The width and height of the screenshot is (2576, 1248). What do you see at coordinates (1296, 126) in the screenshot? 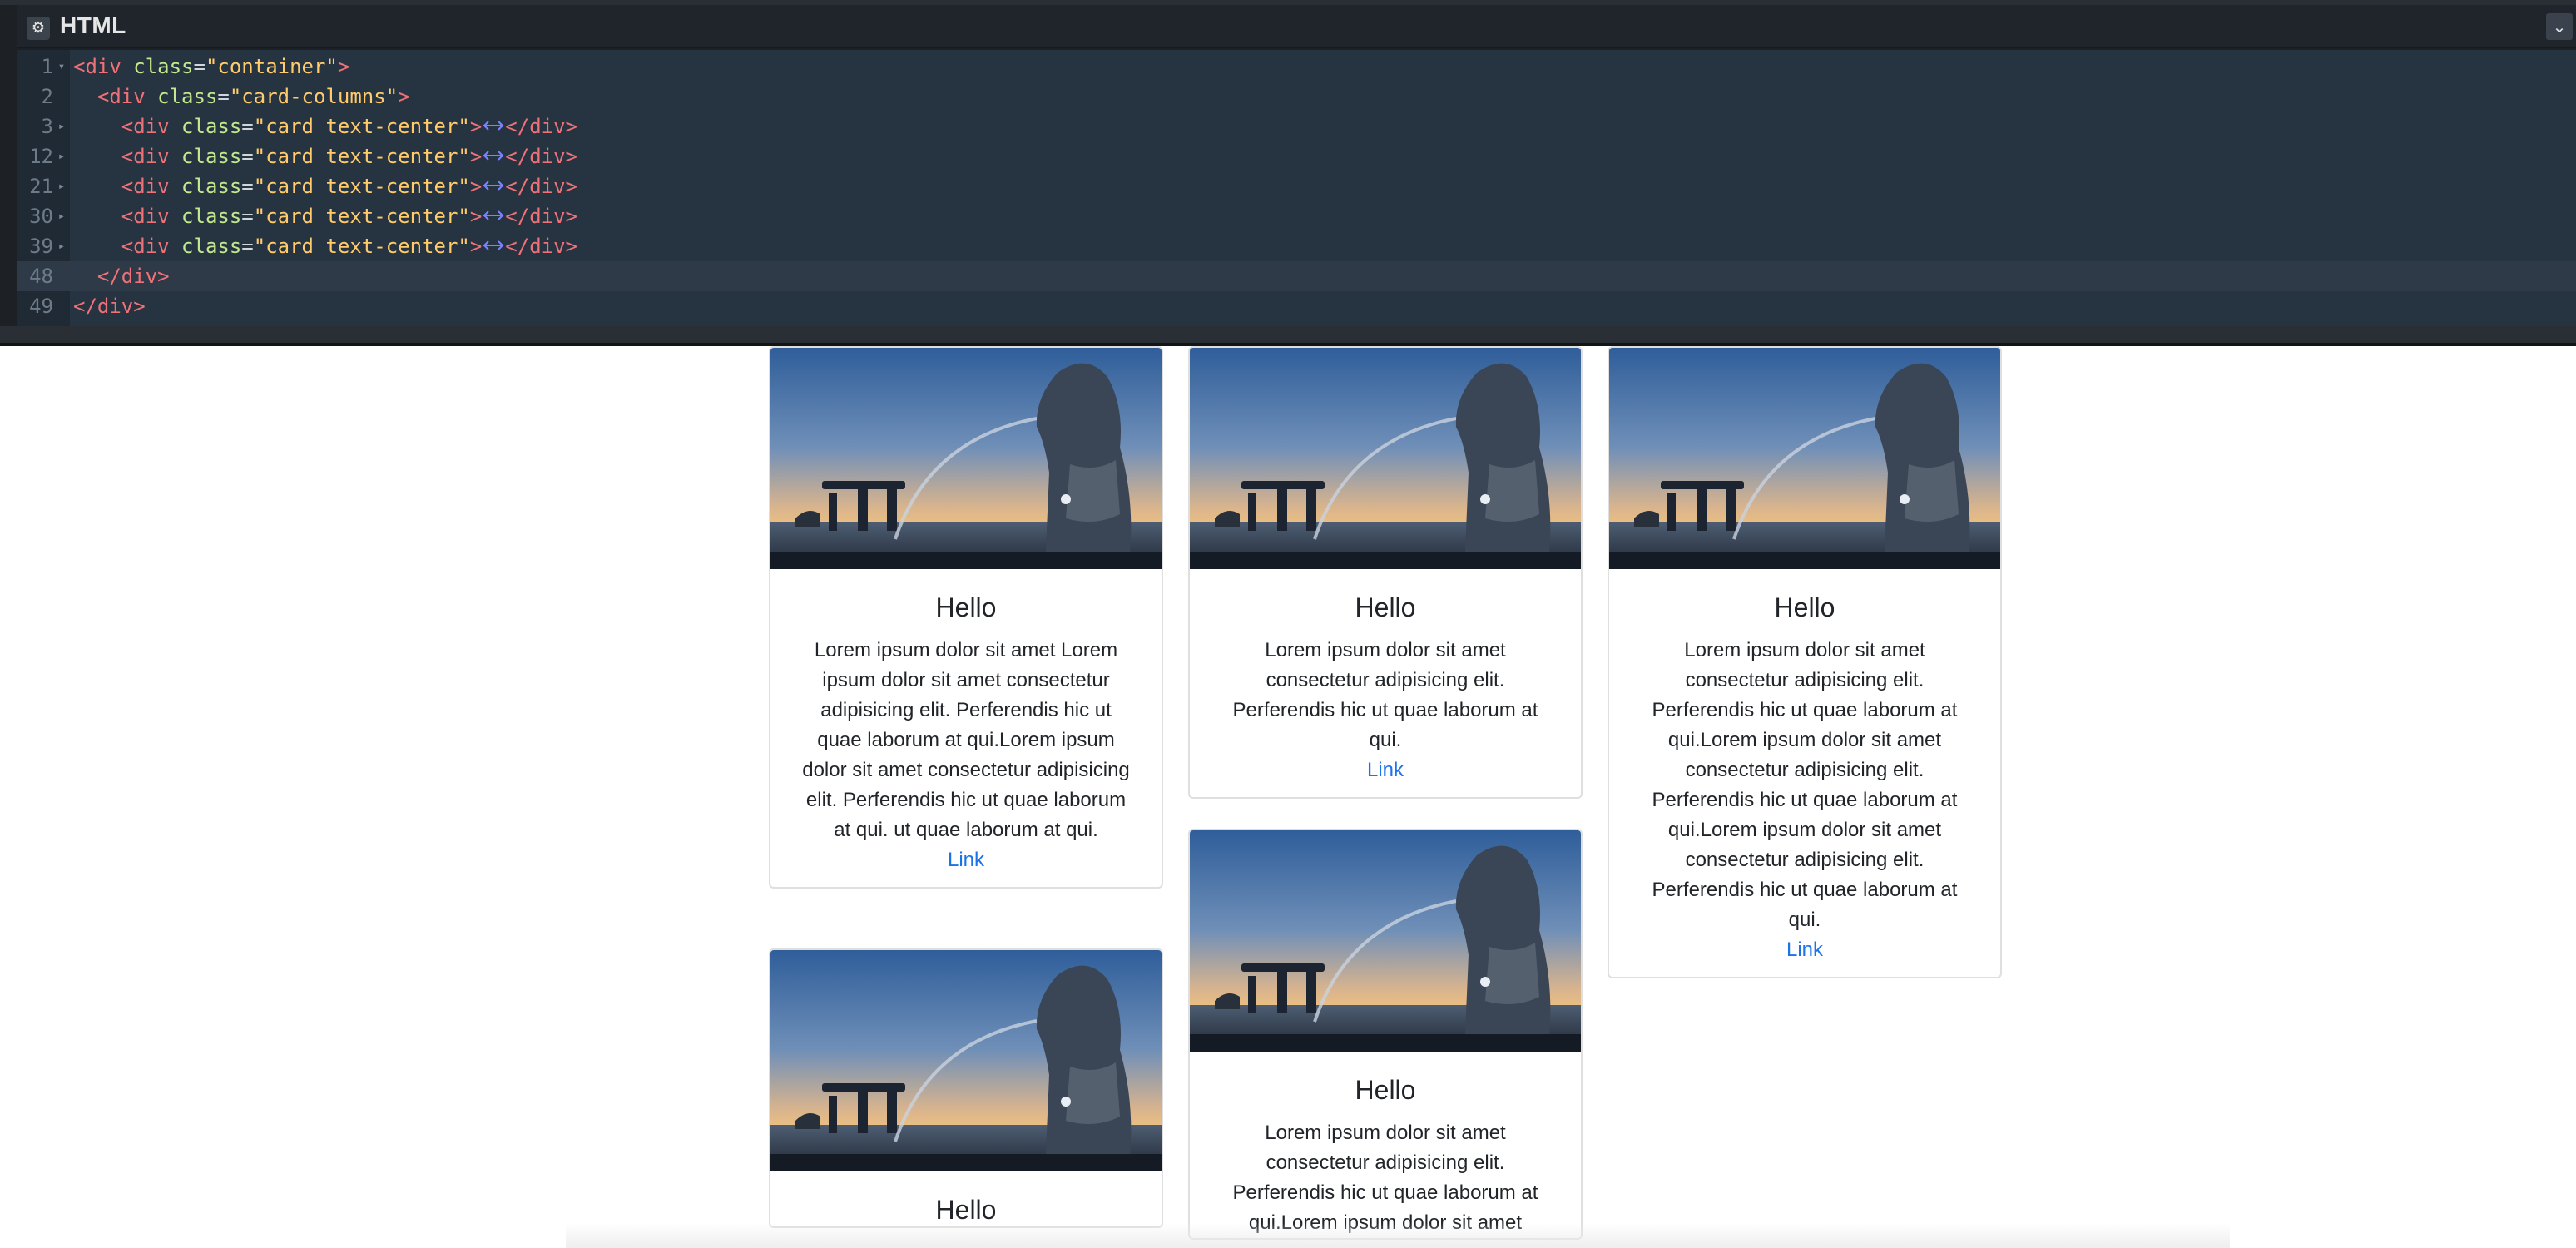
I see `code-line: 3 ▸ <div class="card text-center"> </div>` at bounding box center [1296, 126].